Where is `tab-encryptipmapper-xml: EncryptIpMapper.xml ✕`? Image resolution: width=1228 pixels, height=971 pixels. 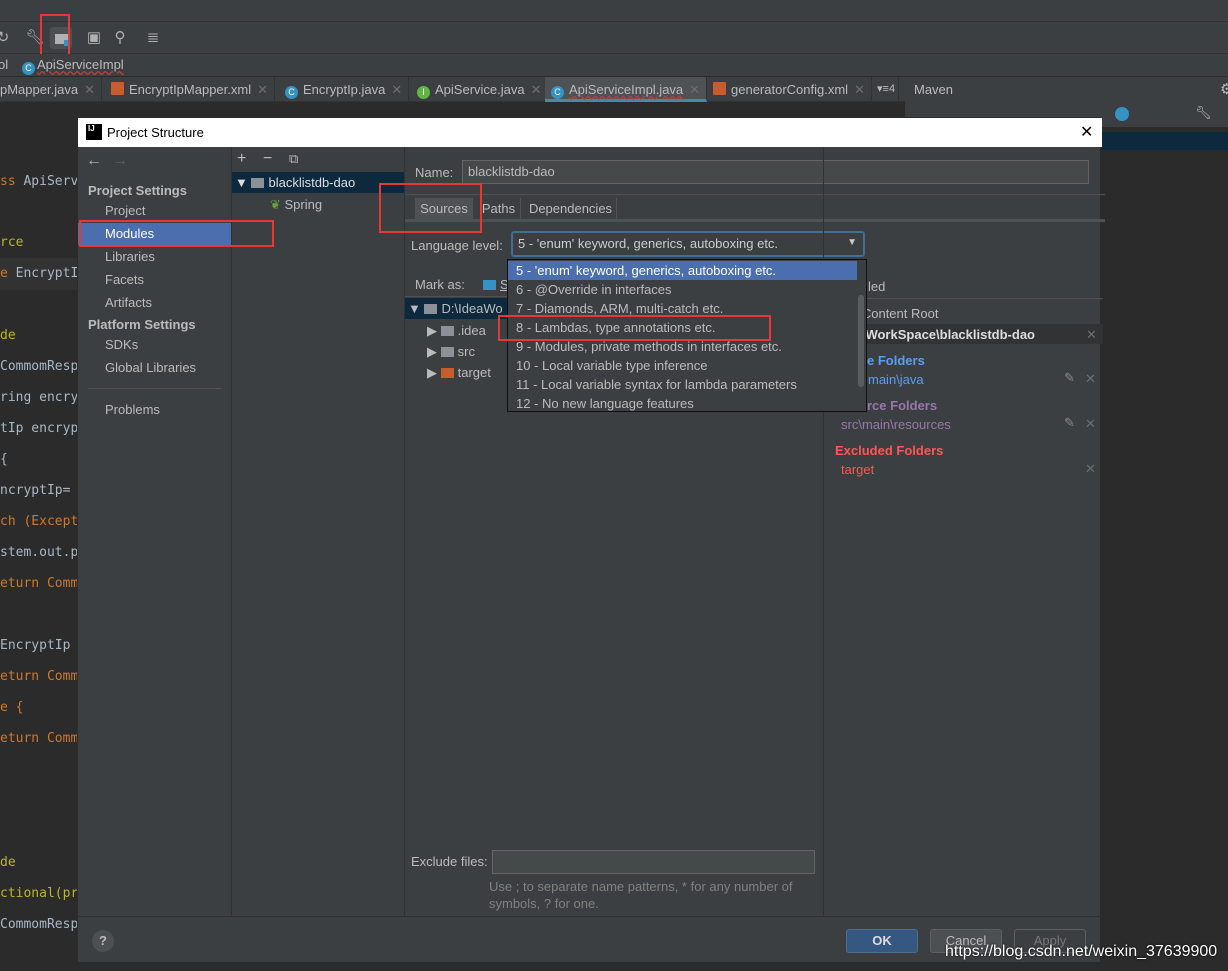 tab-encryptipmapper-xml: EncryptIpMapper.xml ✕ is located at coordinates (190, 89).